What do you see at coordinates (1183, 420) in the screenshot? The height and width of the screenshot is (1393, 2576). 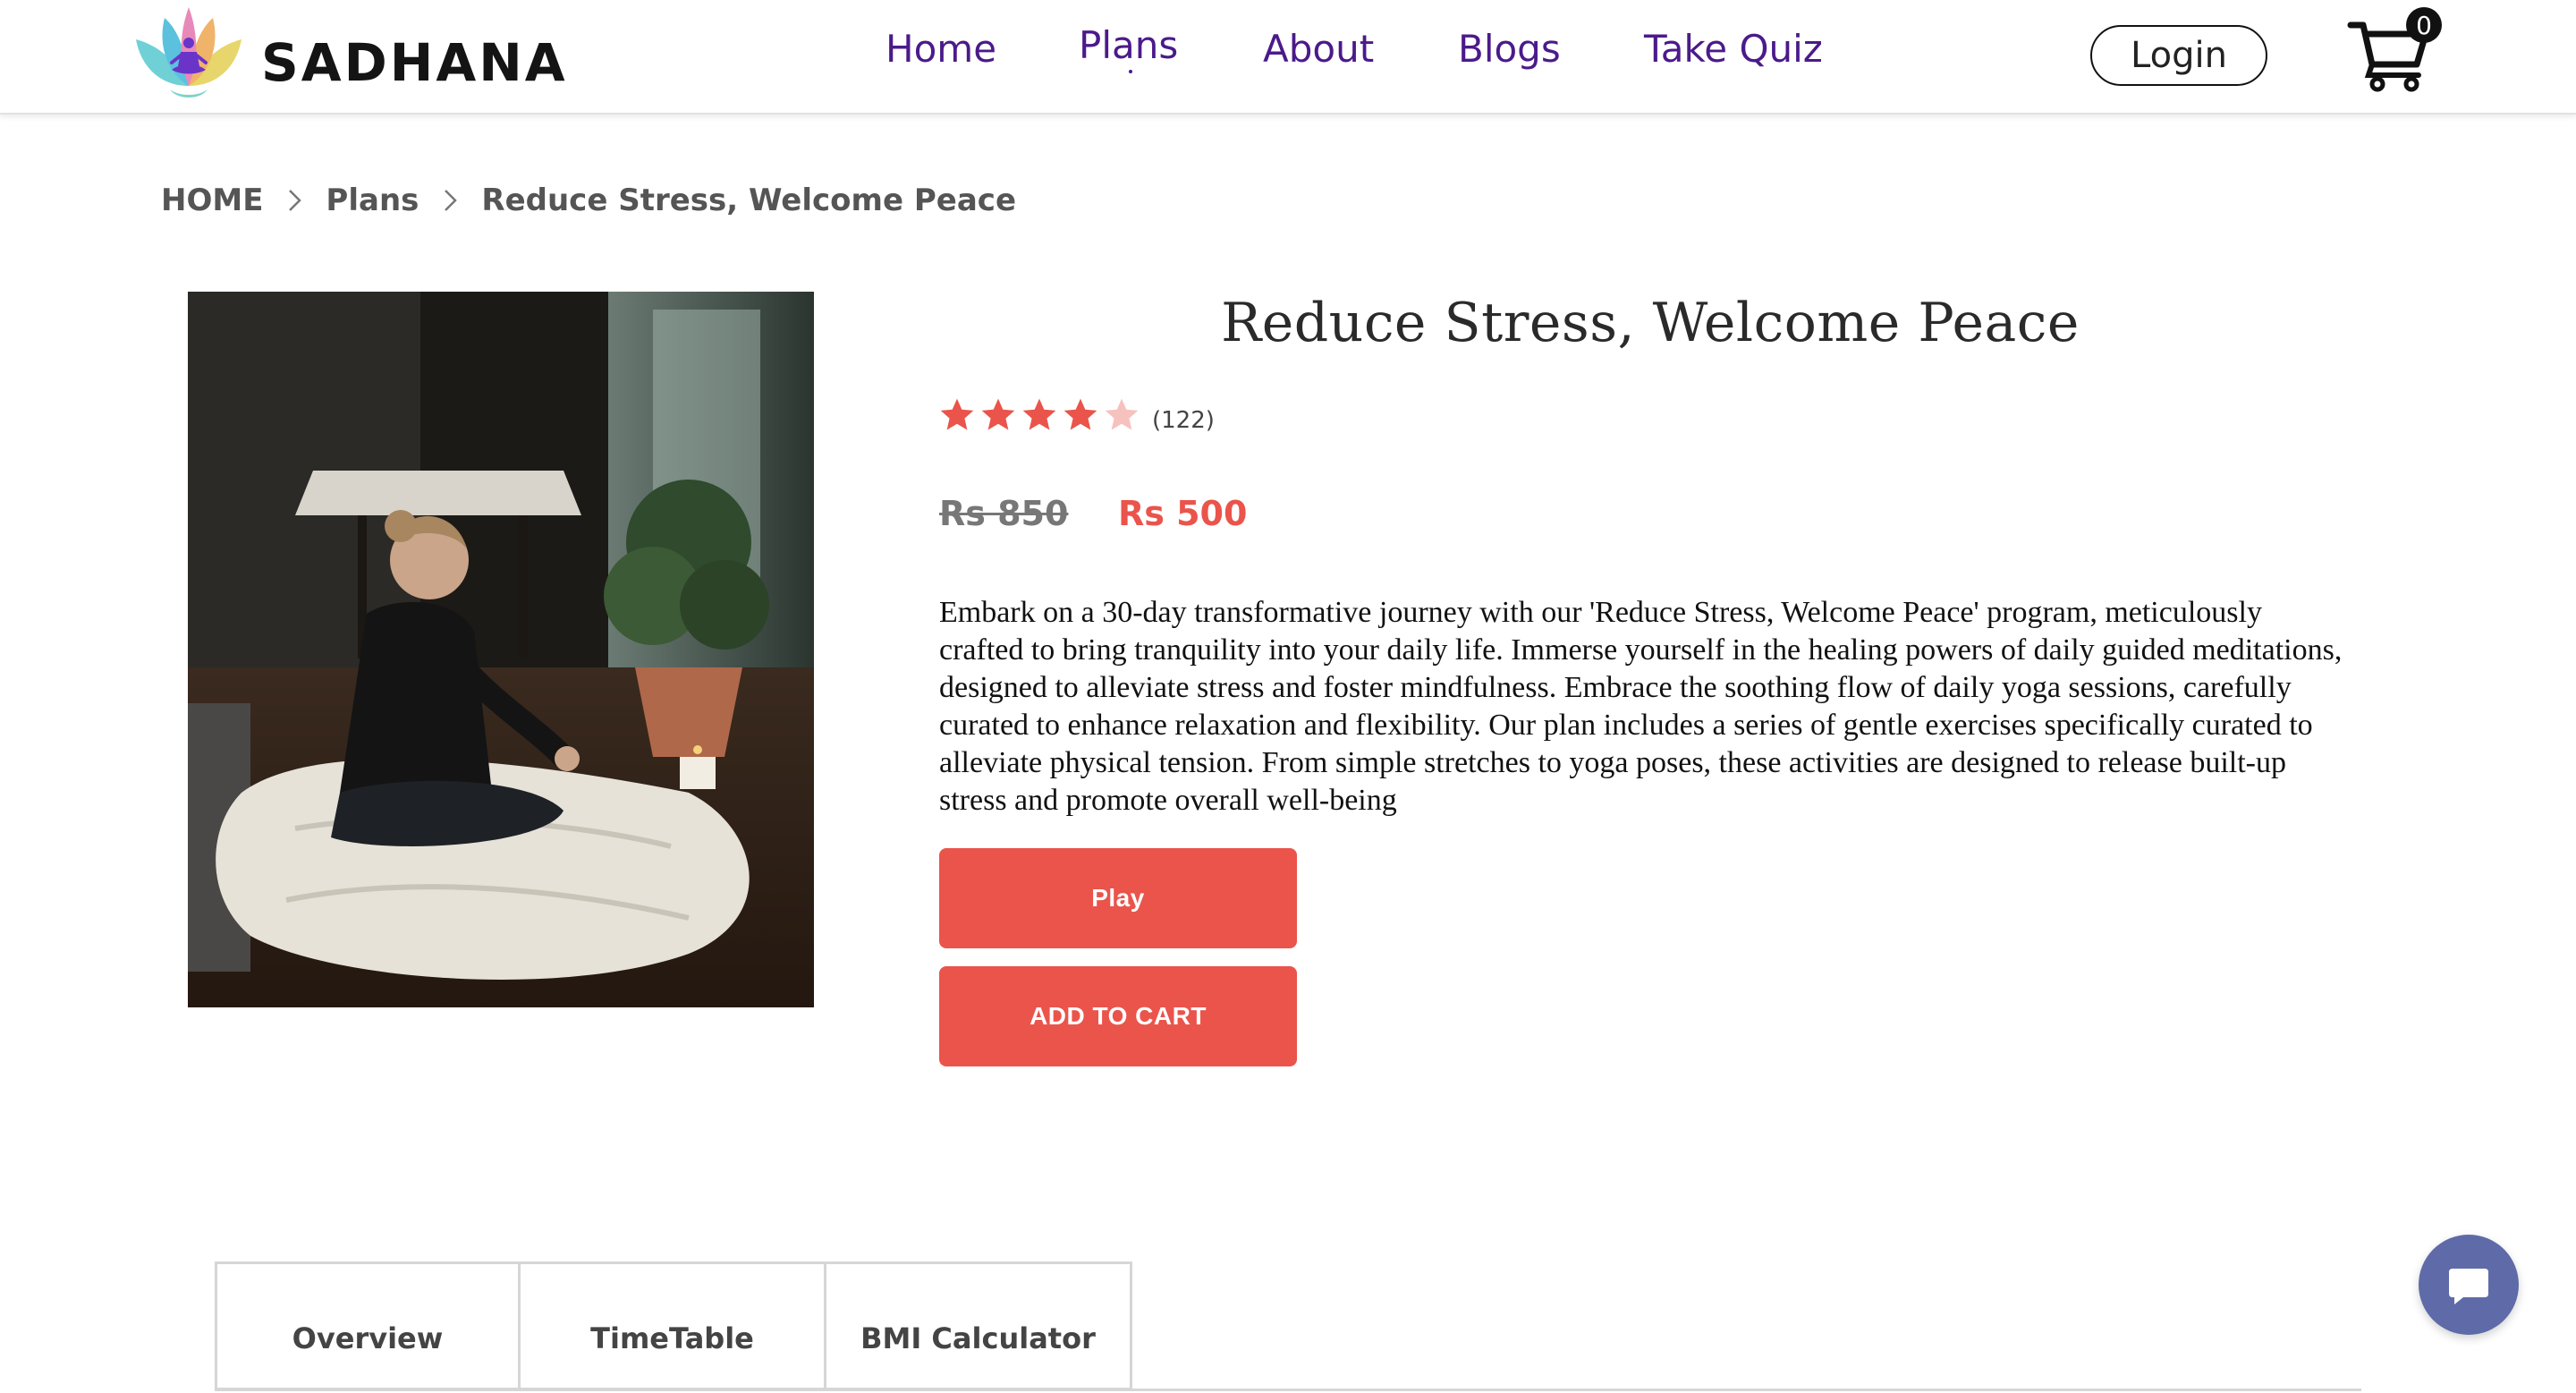 I see `rating-count: (122)` at bounding box center [1183, 420].